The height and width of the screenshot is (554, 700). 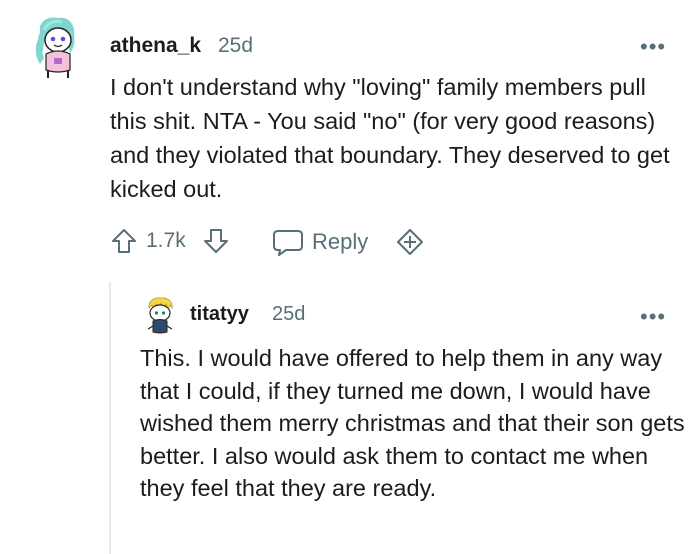 What do you see at coordinates (340, 242) in the screenshot?
I see `reply-label: Reply` at bounding box center [340, 242].